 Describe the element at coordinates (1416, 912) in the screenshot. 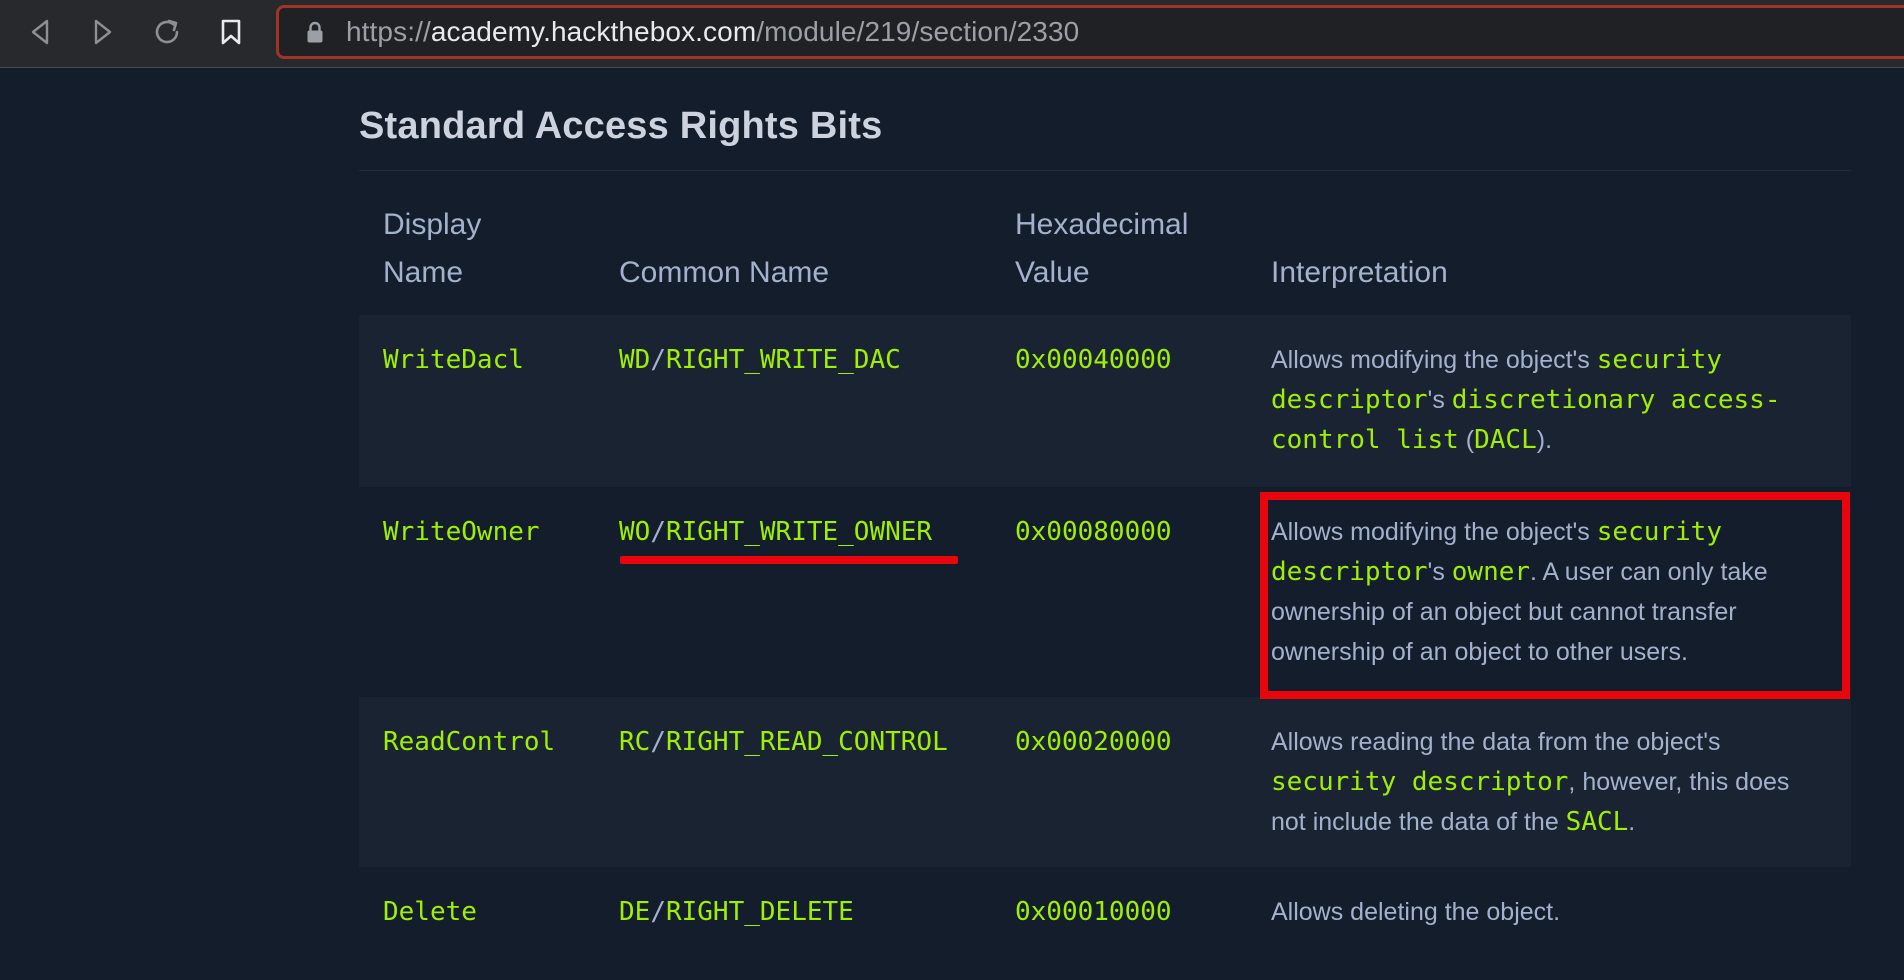

I see `cell-interpretation: Allows deleting the object.` at that location.